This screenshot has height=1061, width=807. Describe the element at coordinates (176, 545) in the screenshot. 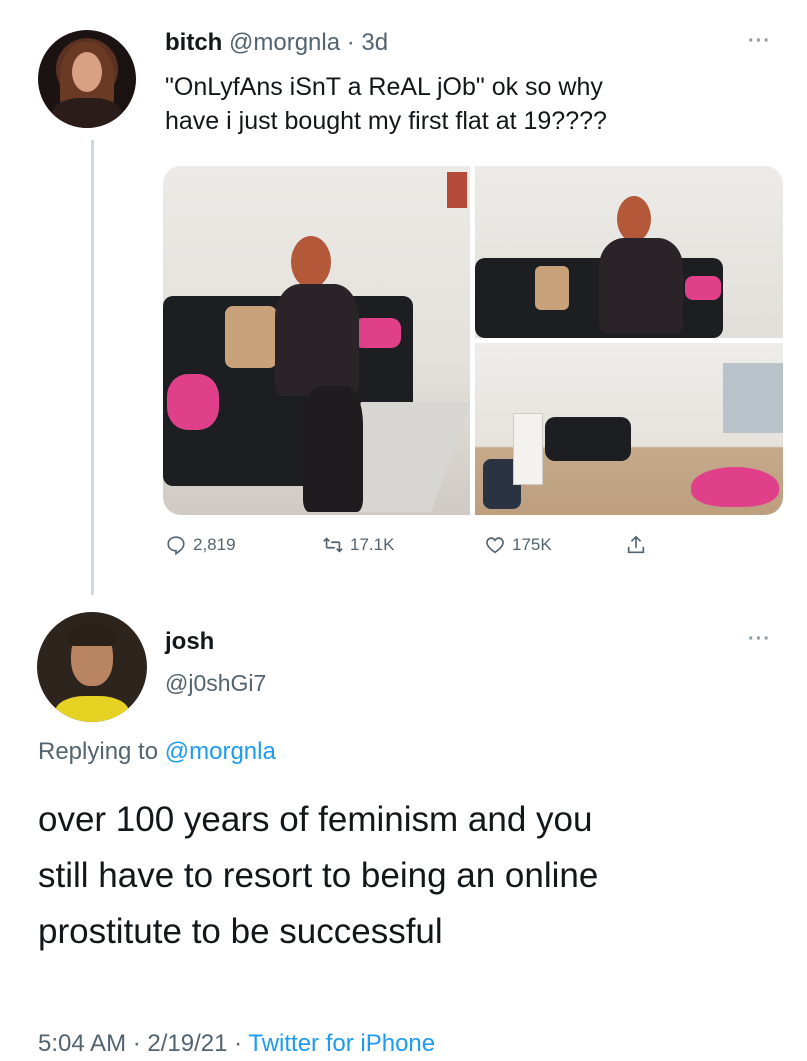

I see `reply-icon` at that location.